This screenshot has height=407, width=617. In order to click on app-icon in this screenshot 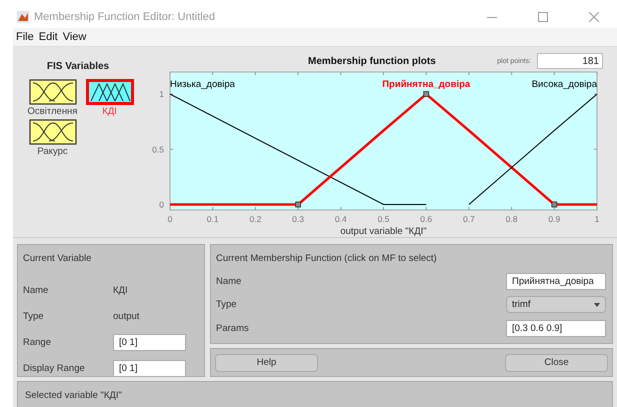, I will do `click(23, 17)`.